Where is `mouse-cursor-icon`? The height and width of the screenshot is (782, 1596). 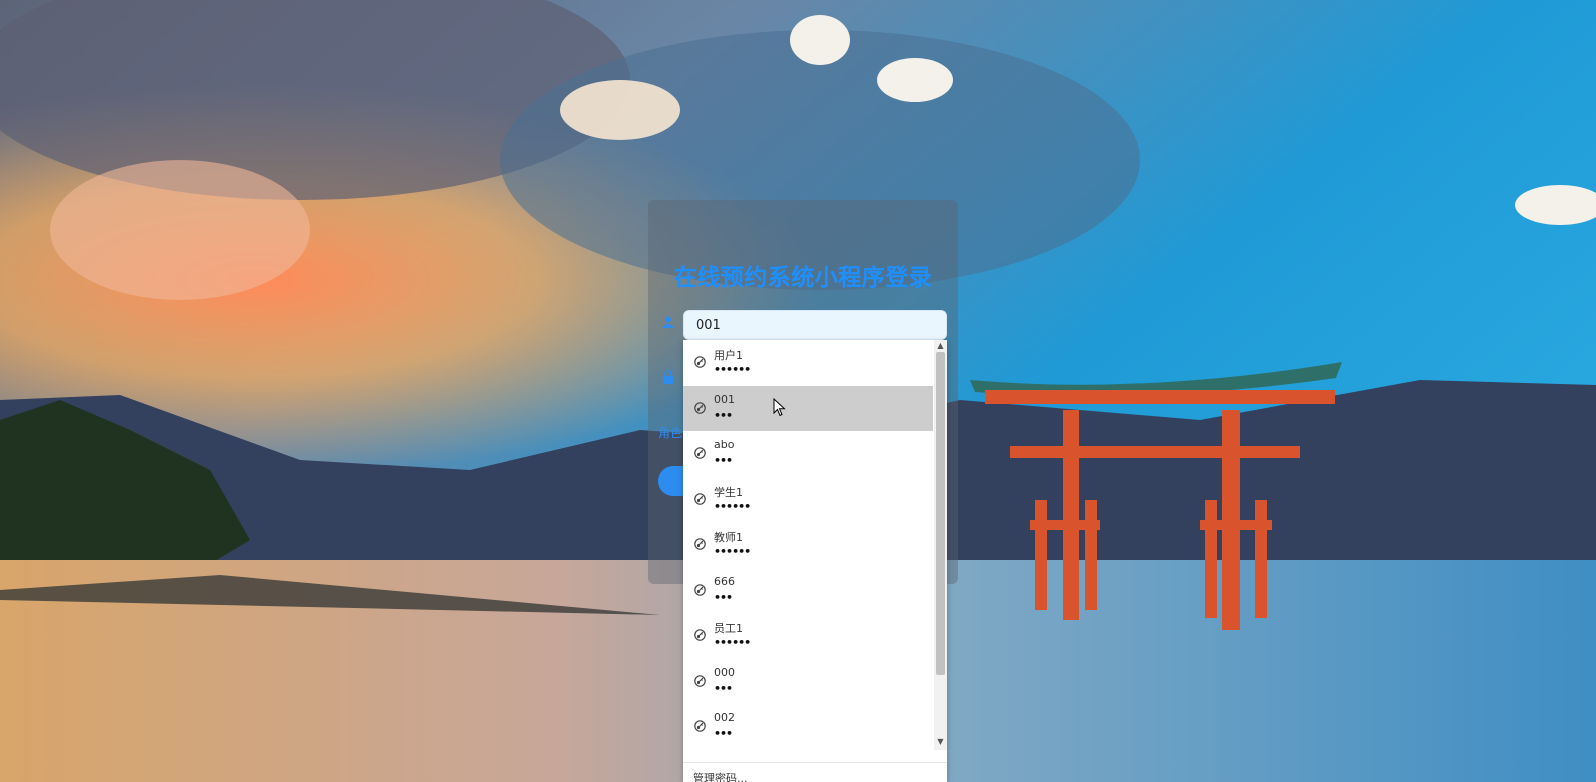
mouse-cursor-icon is located at coordinates (779, 407).